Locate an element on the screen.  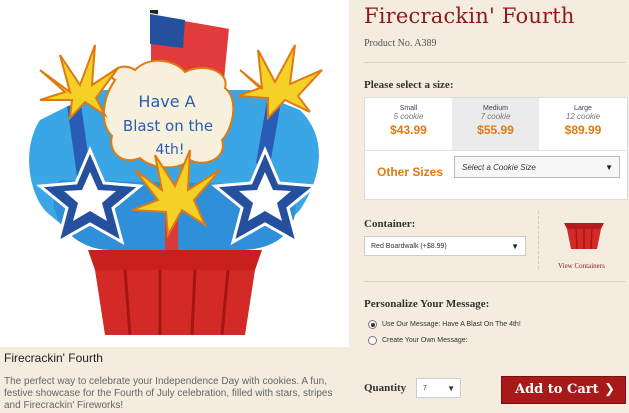
container-select: Red Boardwalk (+$8.99) ▼ is located at coordinates (445, 246).